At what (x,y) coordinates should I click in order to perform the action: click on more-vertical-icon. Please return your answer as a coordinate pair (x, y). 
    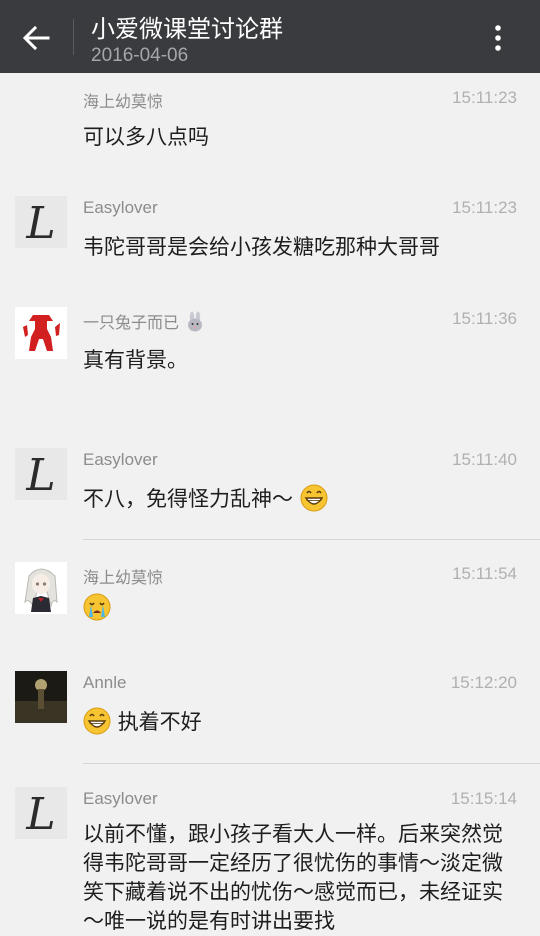
    Looking at the image, I should click on (498, 38).